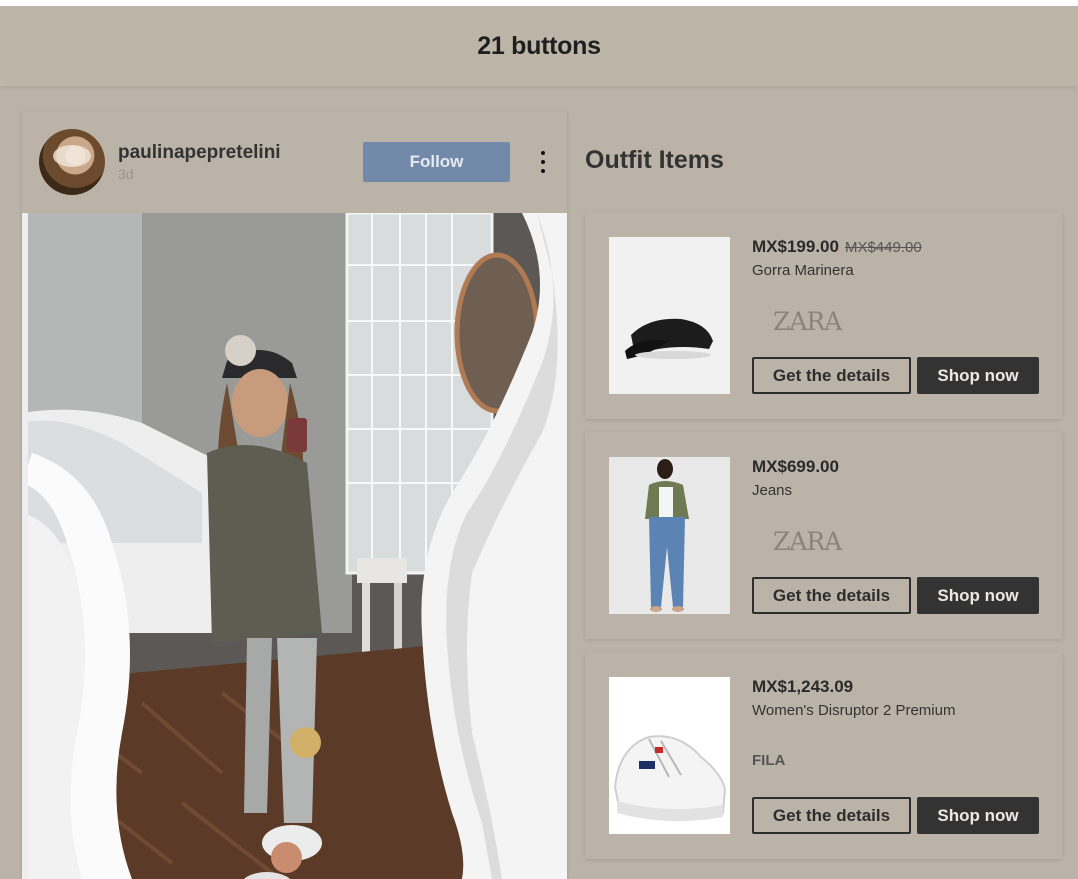  I want to click on item-price: MX$699.00, so click(795, 466).